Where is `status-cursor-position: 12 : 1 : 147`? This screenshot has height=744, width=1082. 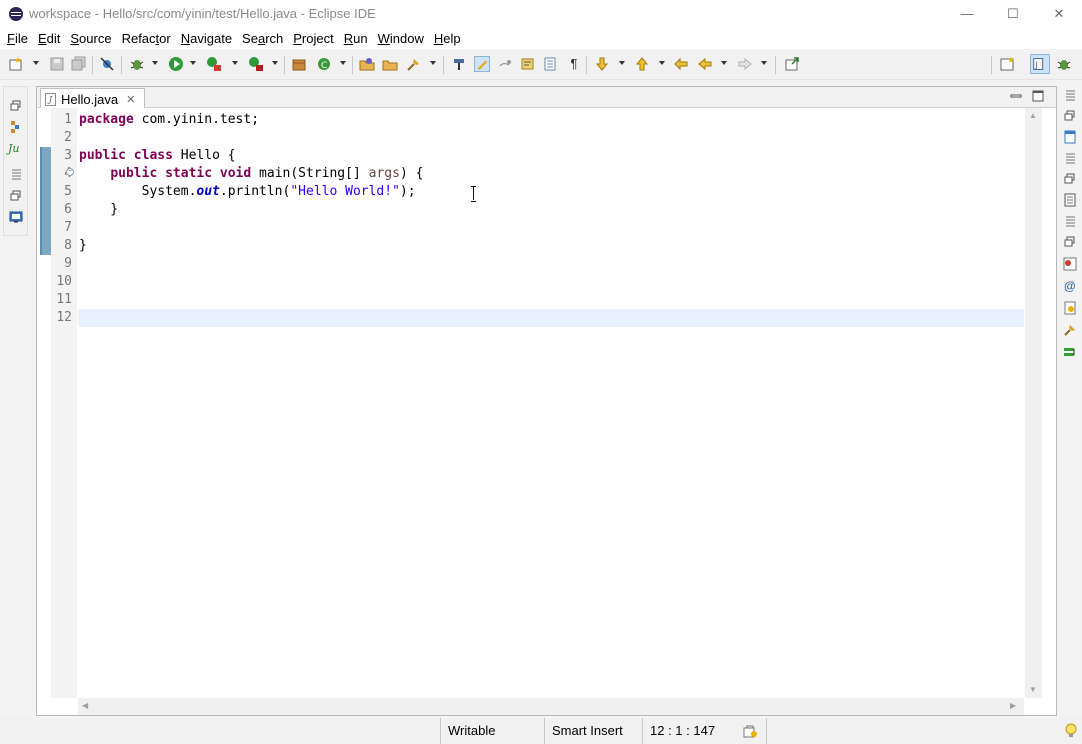 status-cursor-position: 12 : 1 : 147 is located at coordinates (689, 731).